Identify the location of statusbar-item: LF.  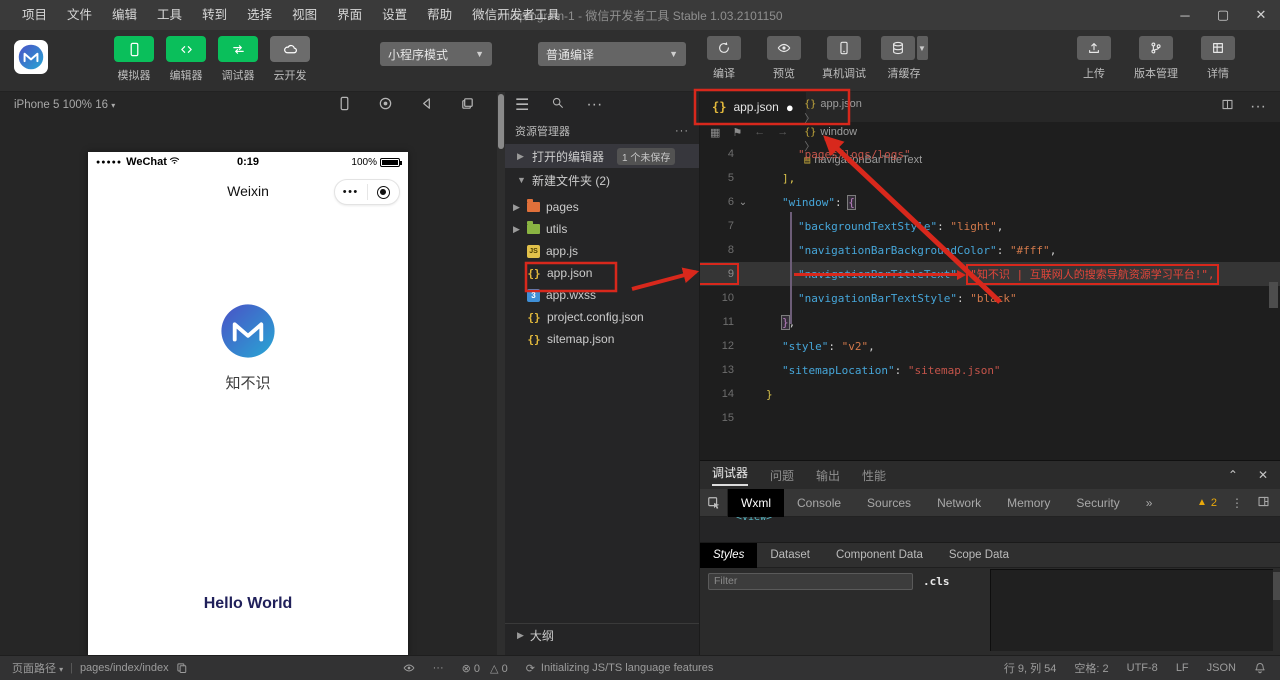
(1182, 668).